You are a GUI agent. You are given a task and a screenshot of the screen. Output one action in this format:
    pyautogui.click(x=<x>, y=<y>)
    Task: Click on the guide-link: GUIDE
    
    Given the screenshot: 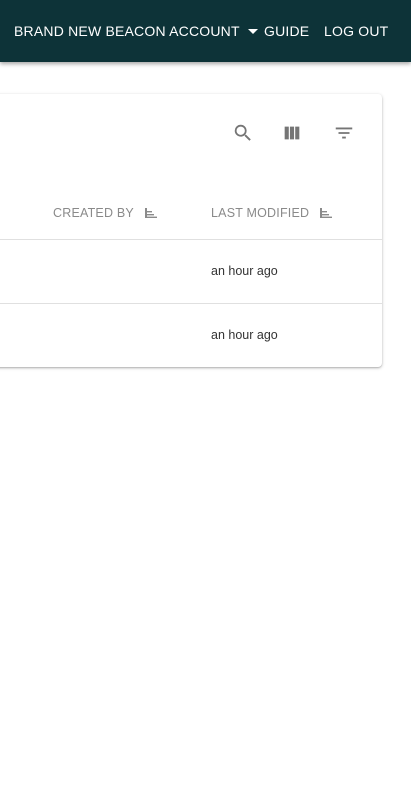 What is the action you would take?
    pyautogui.click(x=286, y=31)
    